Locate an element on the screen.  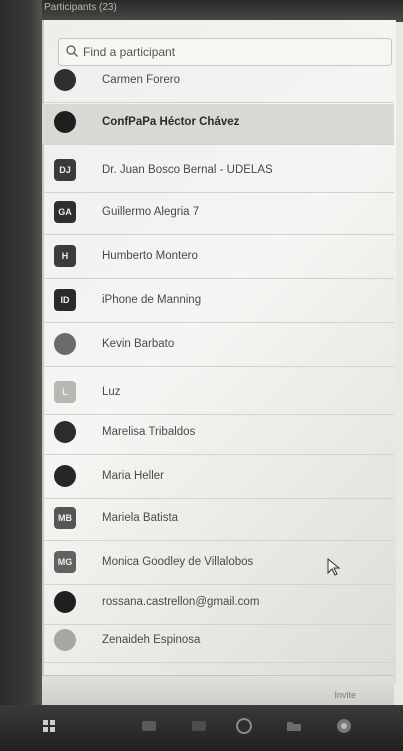
participant-name: rossana.castrellon@gmail.com is located at coordinates (181, 602).